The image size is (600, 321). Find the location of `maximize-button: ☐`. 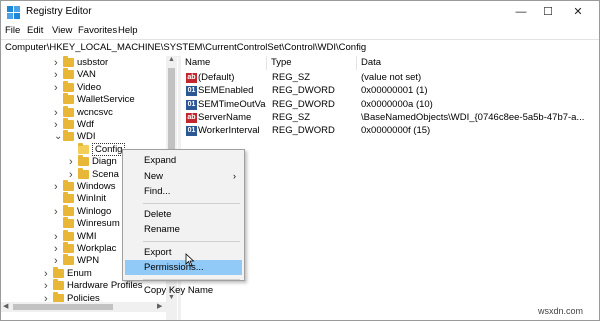

maximize-button: ☐ is located at coordinates (548, 12).